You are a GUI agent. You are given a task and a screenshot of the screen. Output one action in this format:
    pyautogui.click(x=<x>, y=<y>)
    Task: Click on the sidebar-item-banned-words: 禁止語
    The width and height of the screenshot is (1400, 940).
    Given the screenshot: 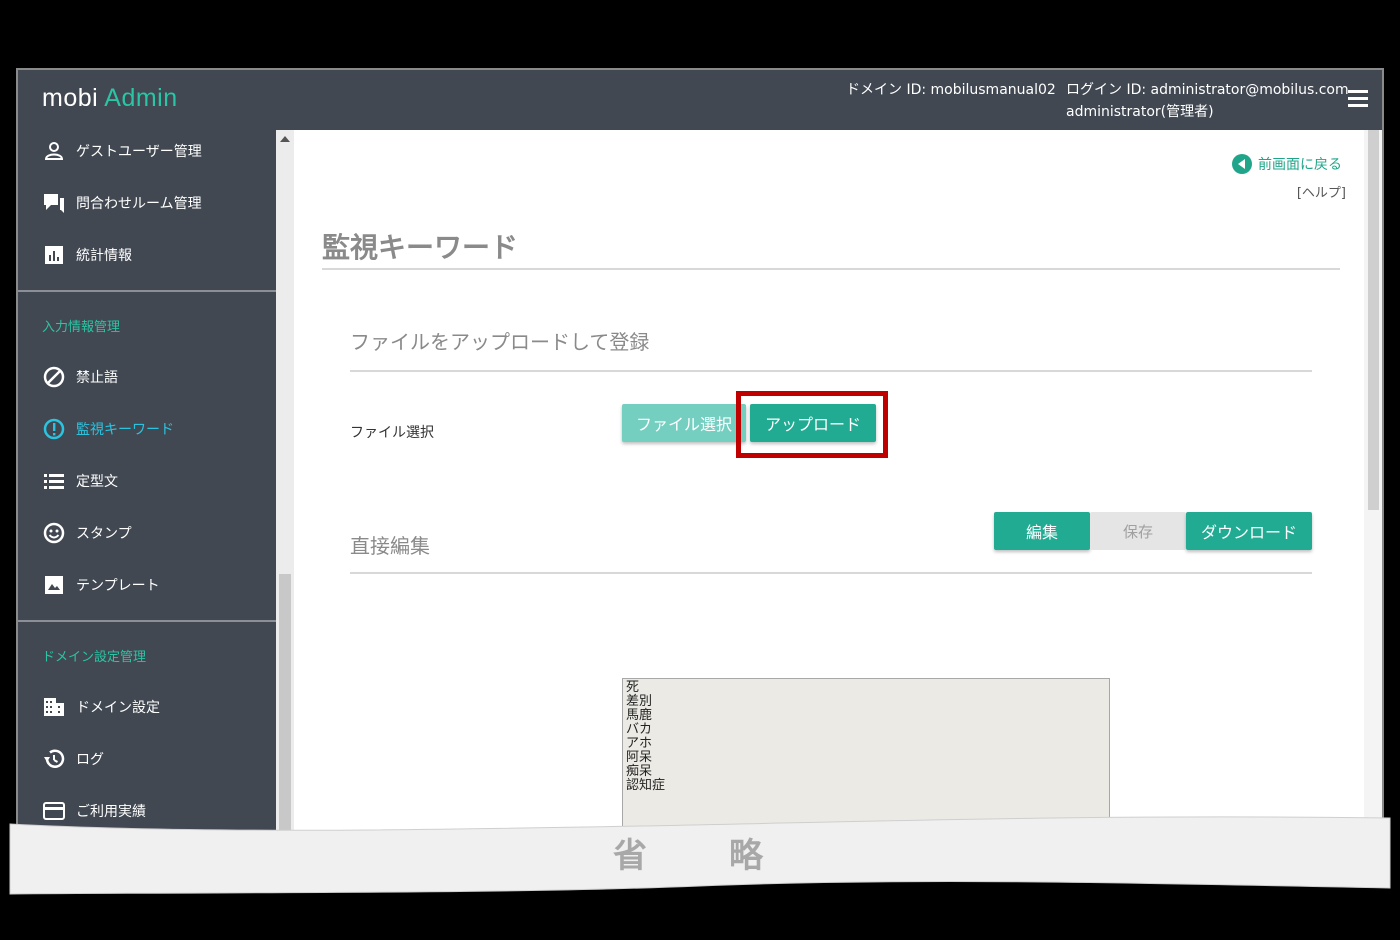 What is the action you would take?
    pyautogui.click(x=80, y=377)
    